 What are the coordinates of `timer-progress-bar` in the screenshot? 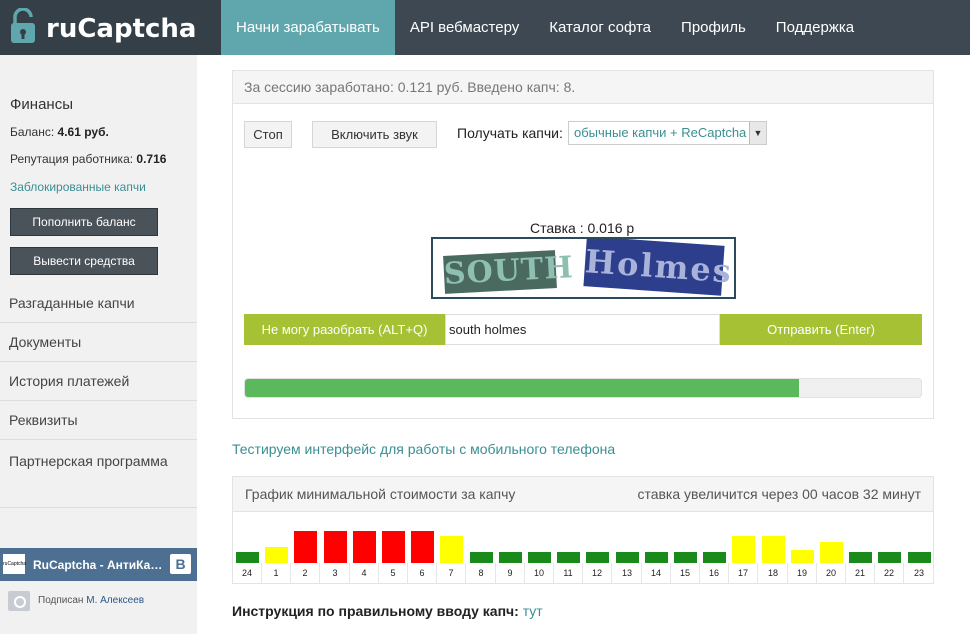 It's located at (583, 388).